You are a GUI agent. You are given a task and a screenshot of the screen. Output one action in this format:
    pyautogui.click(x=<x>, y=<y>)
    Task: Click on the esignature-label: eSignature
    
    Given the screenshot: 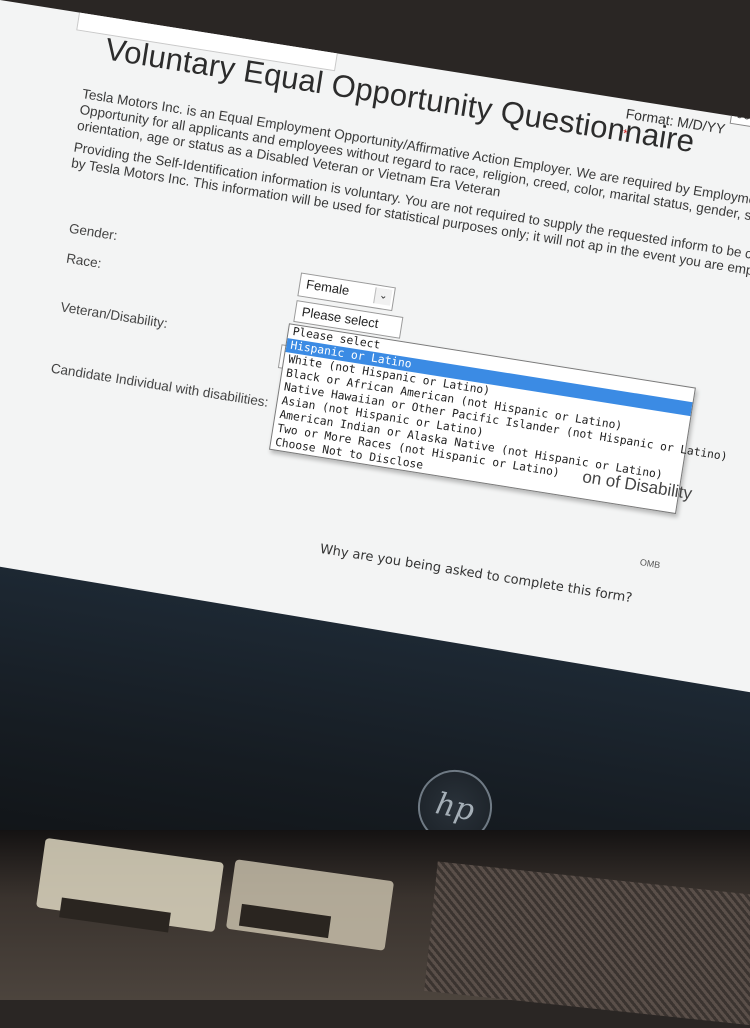 What is the action you would take?
    pyautogui.click(x=665, y=79)
    